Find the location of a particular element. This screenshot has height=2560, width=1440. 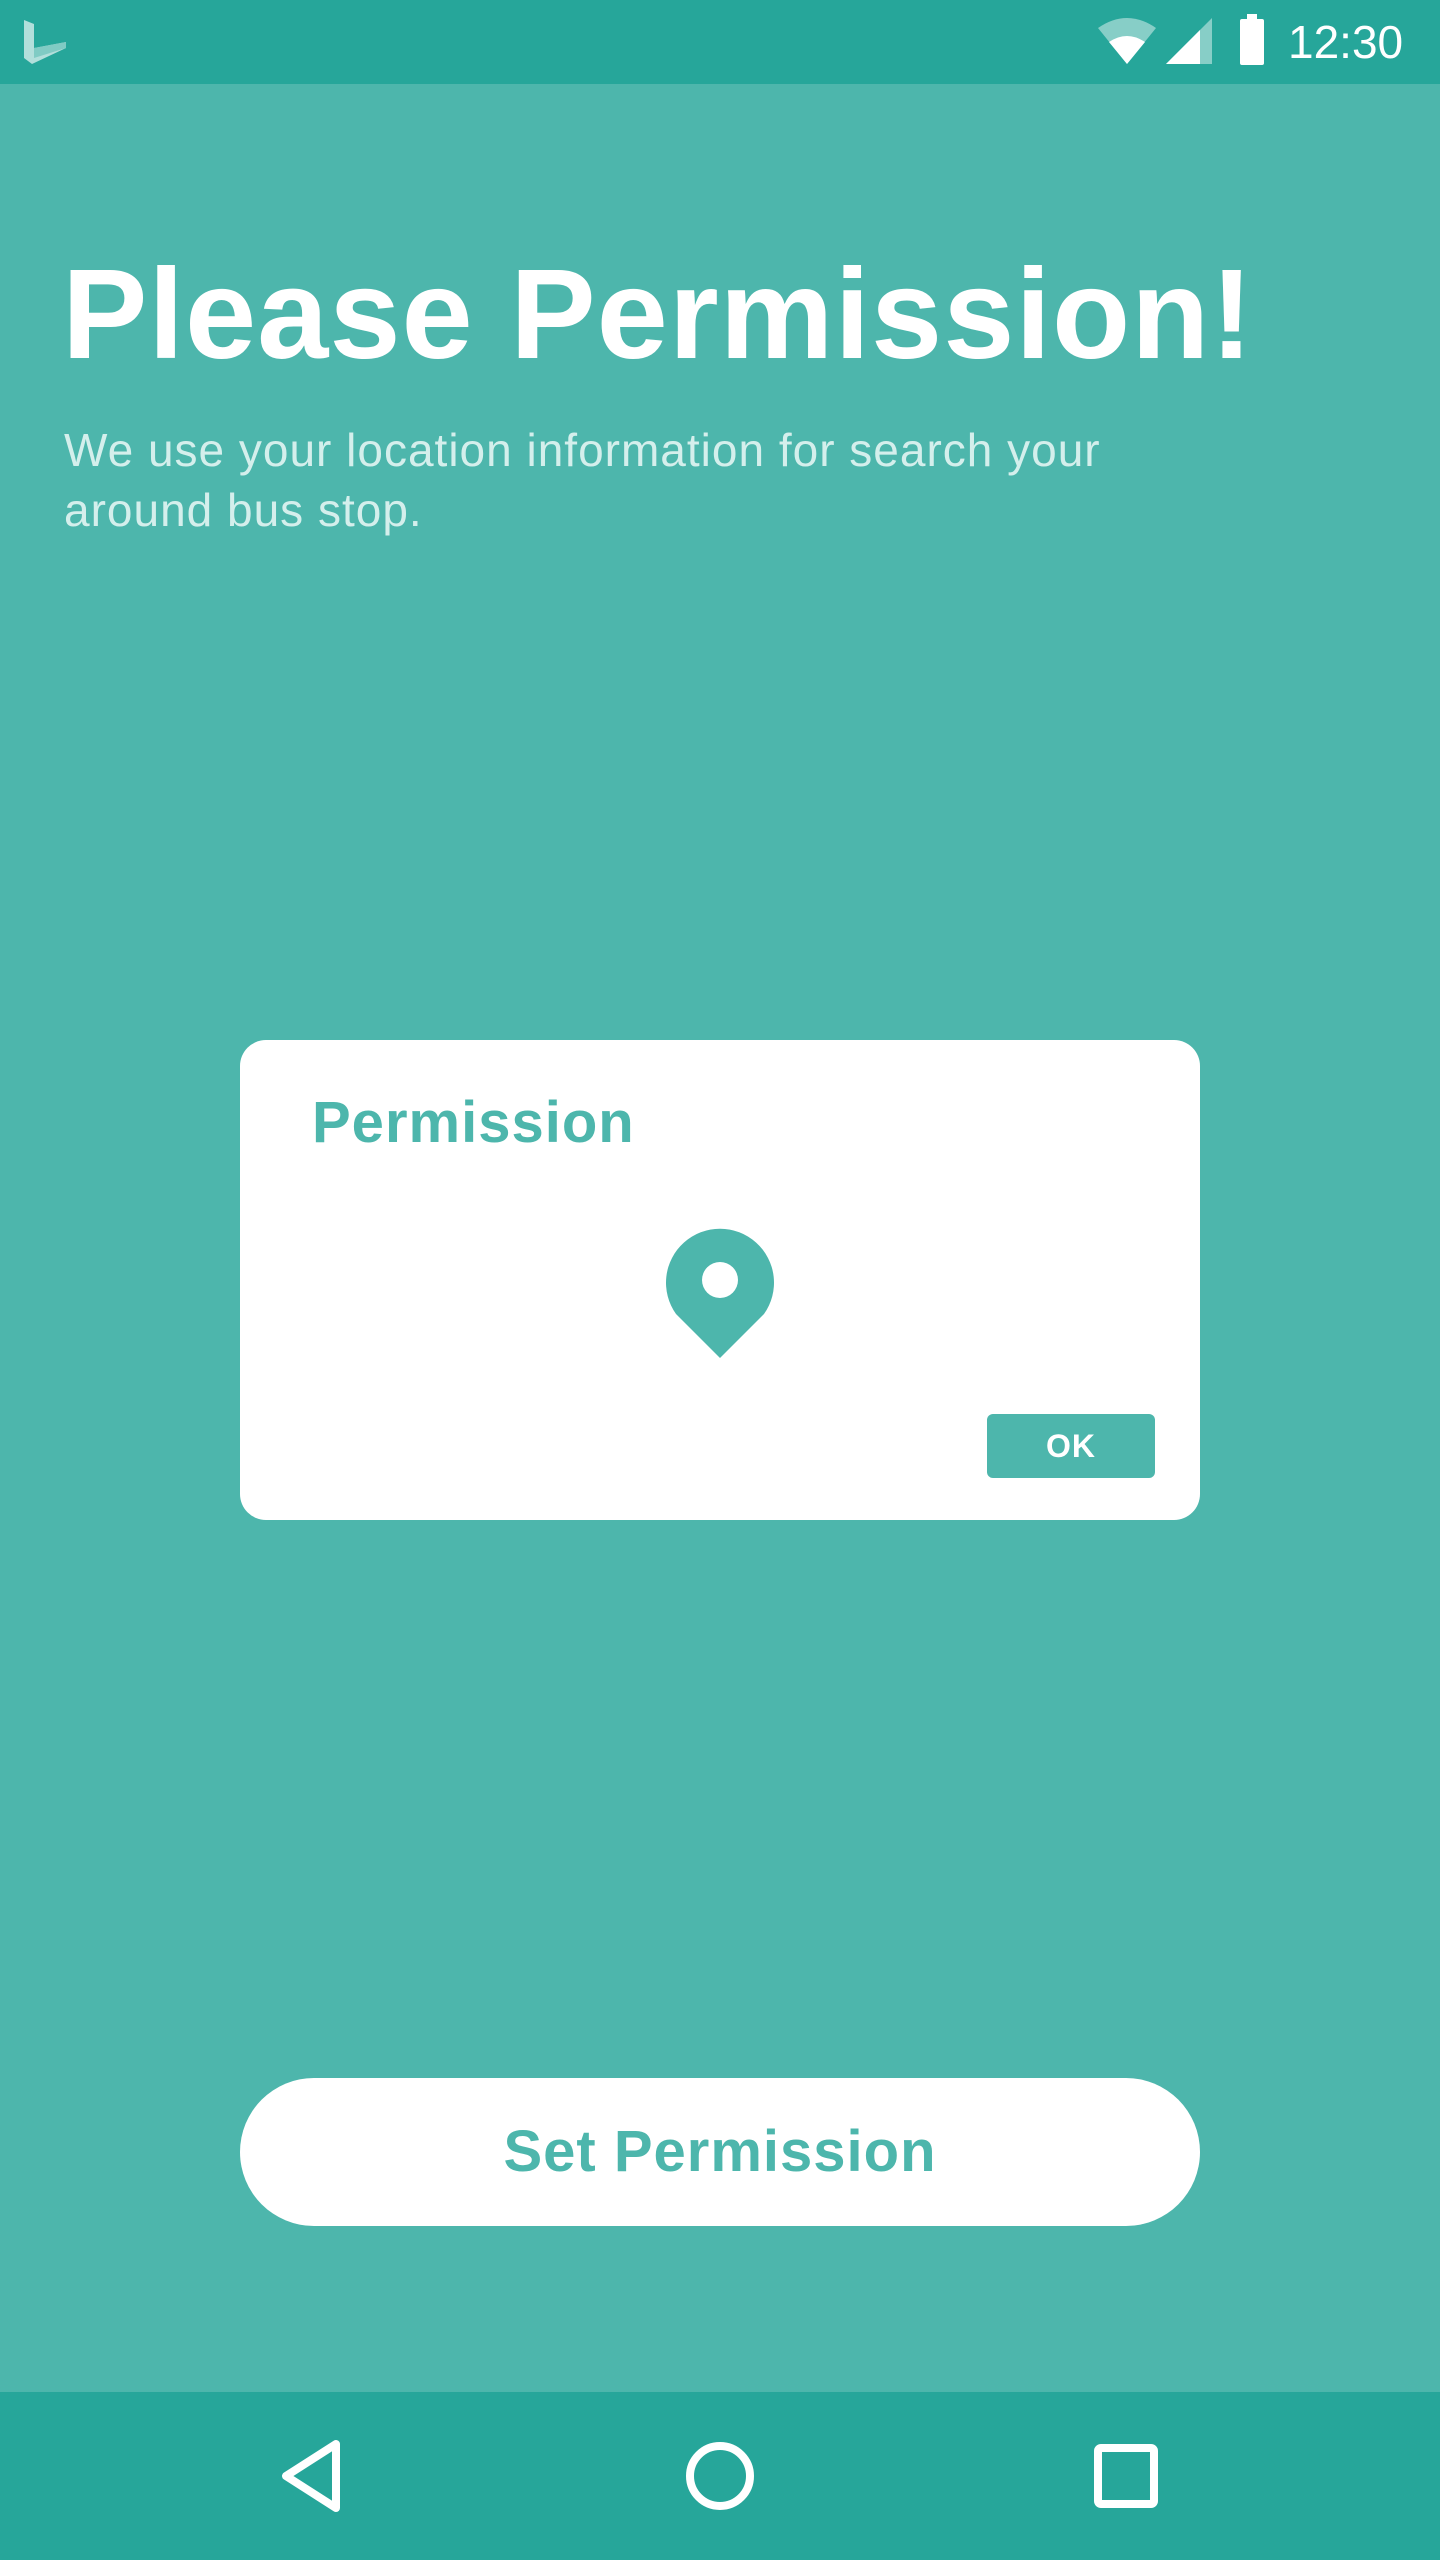

wifi-icon is located at coordinates (1127, 41).